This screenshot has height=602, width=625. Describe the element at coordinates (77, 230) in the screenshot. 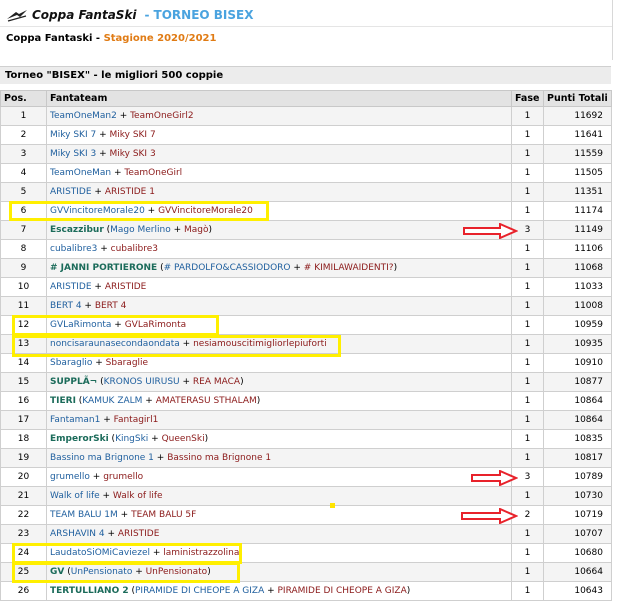

I see `team-name: Escazzibur` at that location.